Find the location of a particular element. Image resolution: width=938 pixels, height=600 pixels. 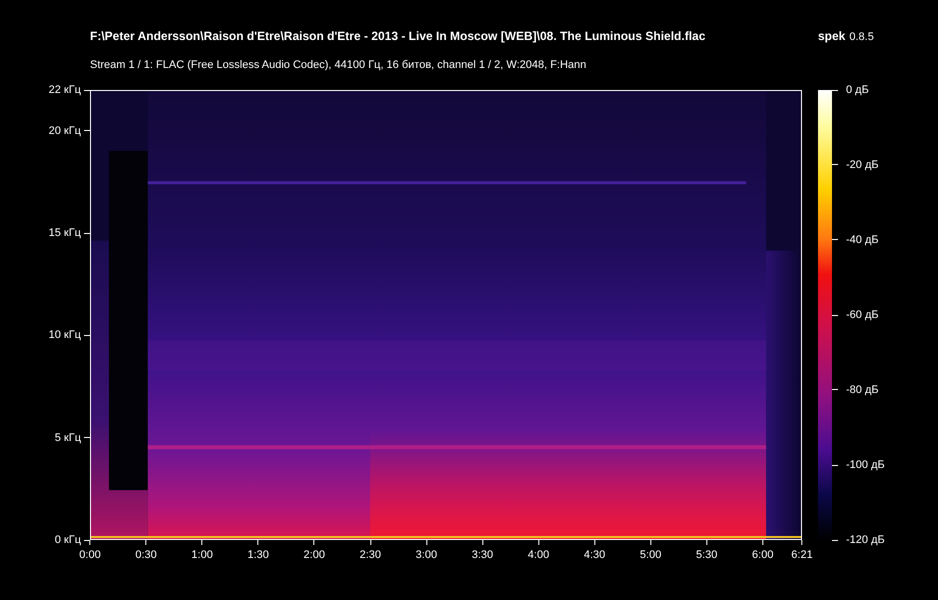

app-name: spek is located at coordinates (832, 36).